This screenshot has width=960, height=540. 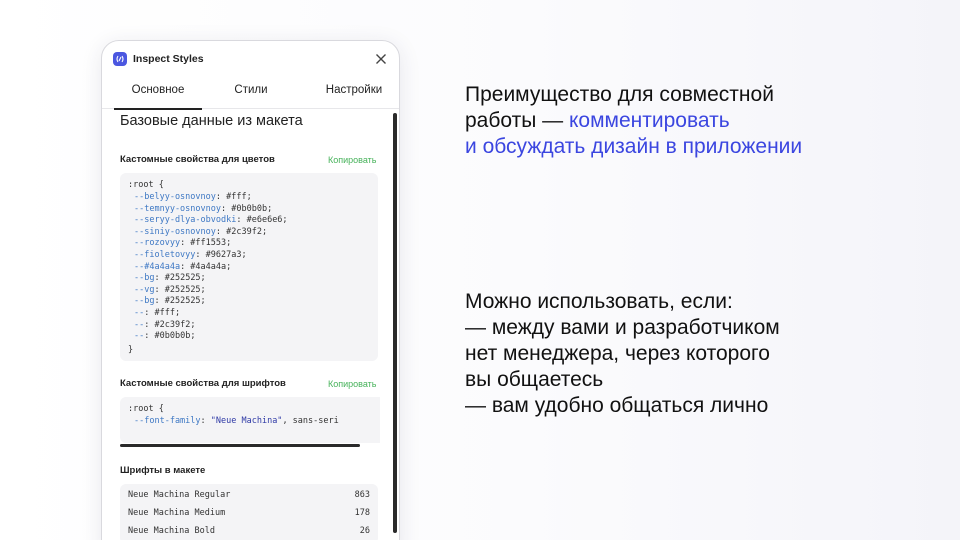 I want to click on code-var-name: --seryy-dlya-obvodki, so click(x=185, y=220).